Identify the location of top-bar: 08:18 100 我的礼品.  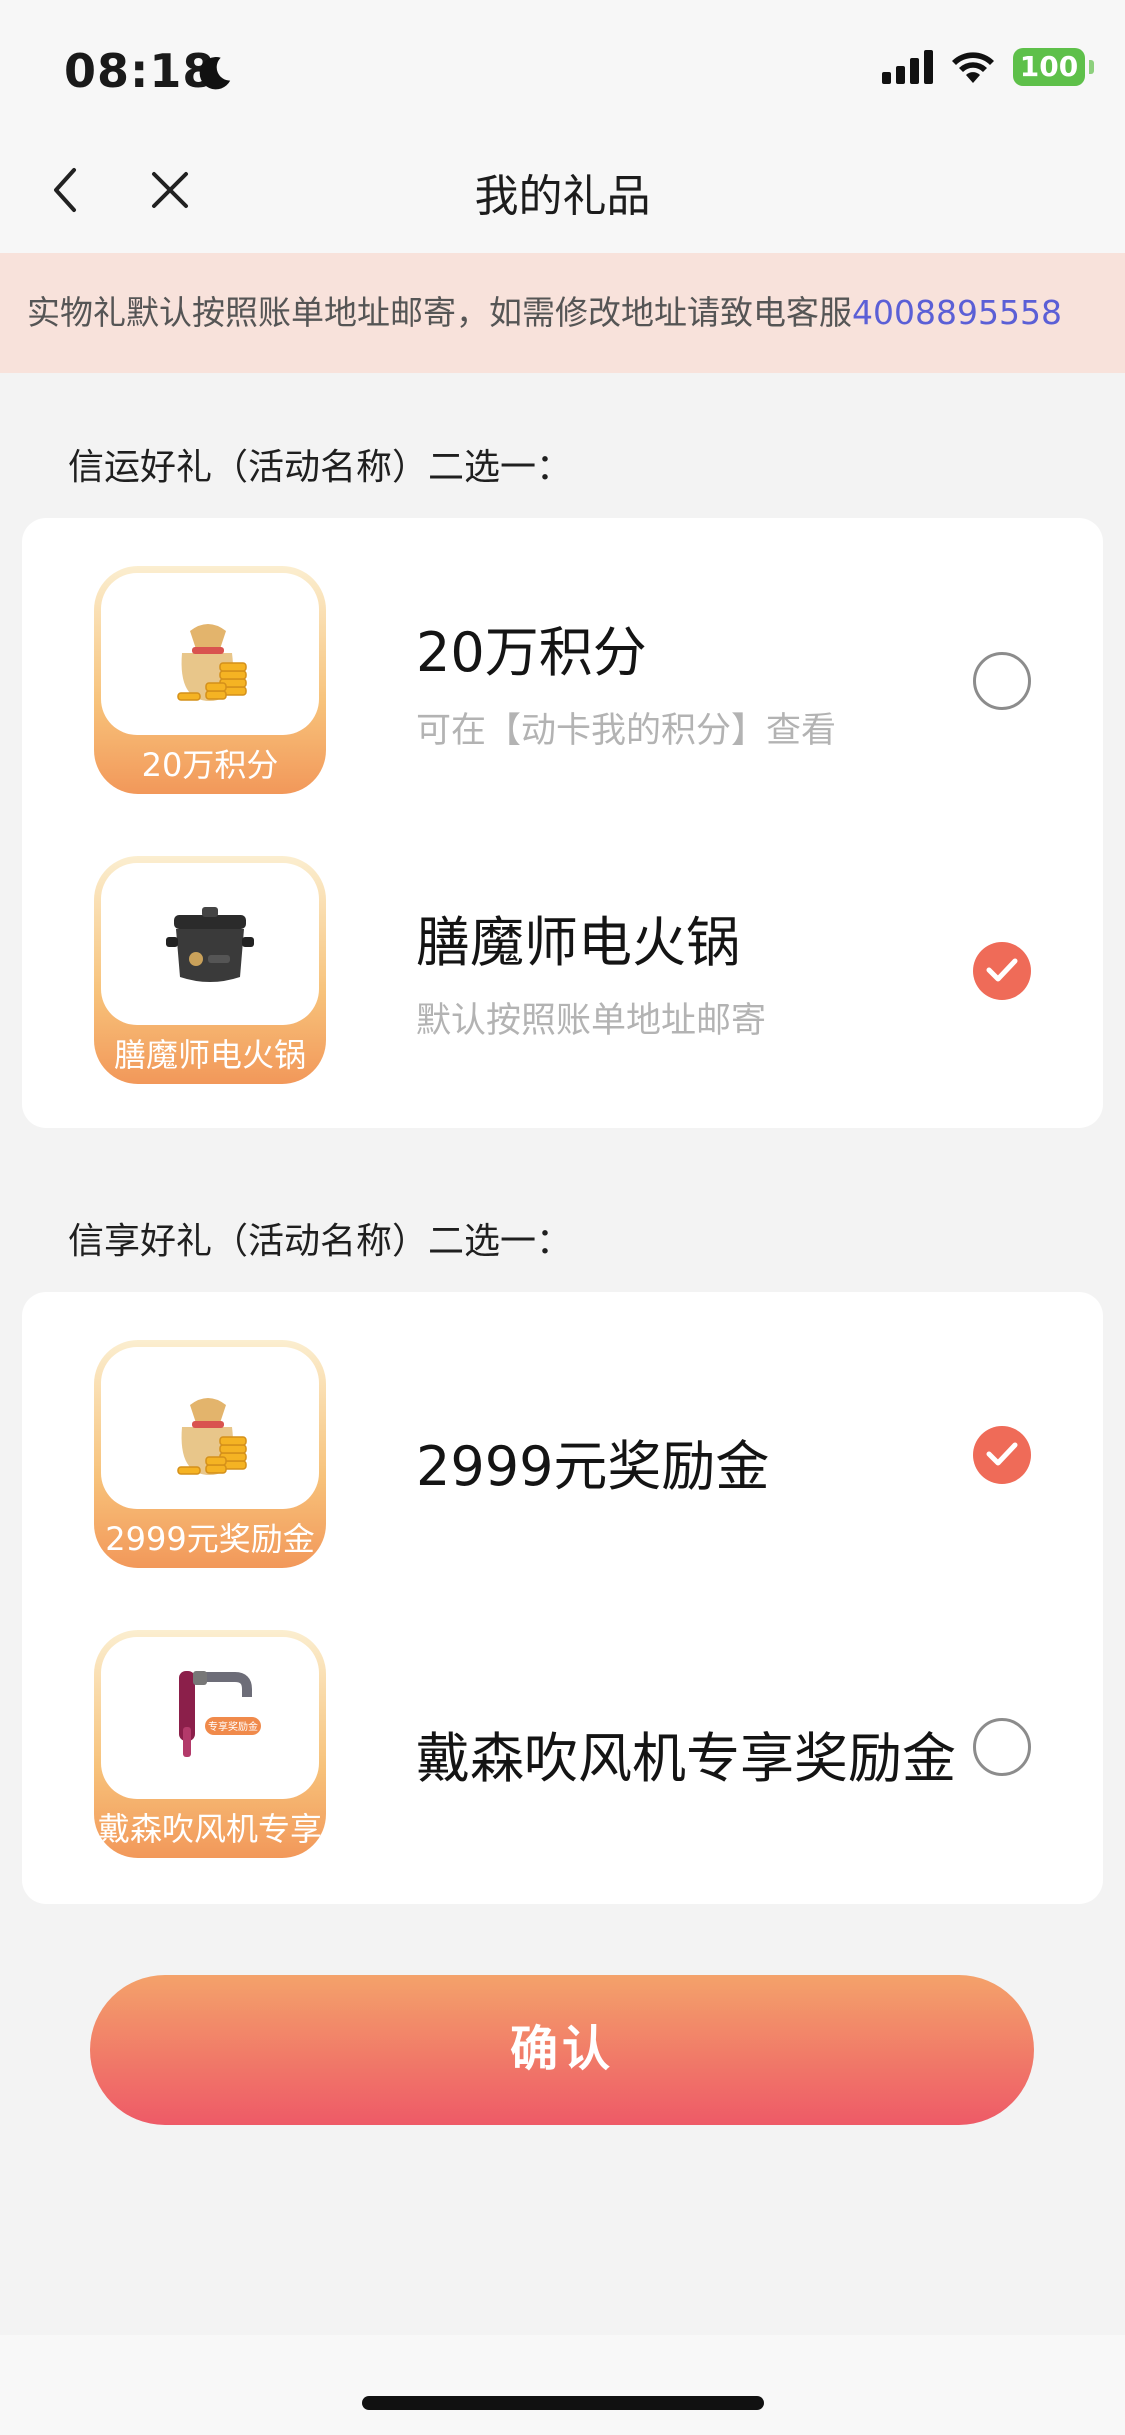
(562, 126).